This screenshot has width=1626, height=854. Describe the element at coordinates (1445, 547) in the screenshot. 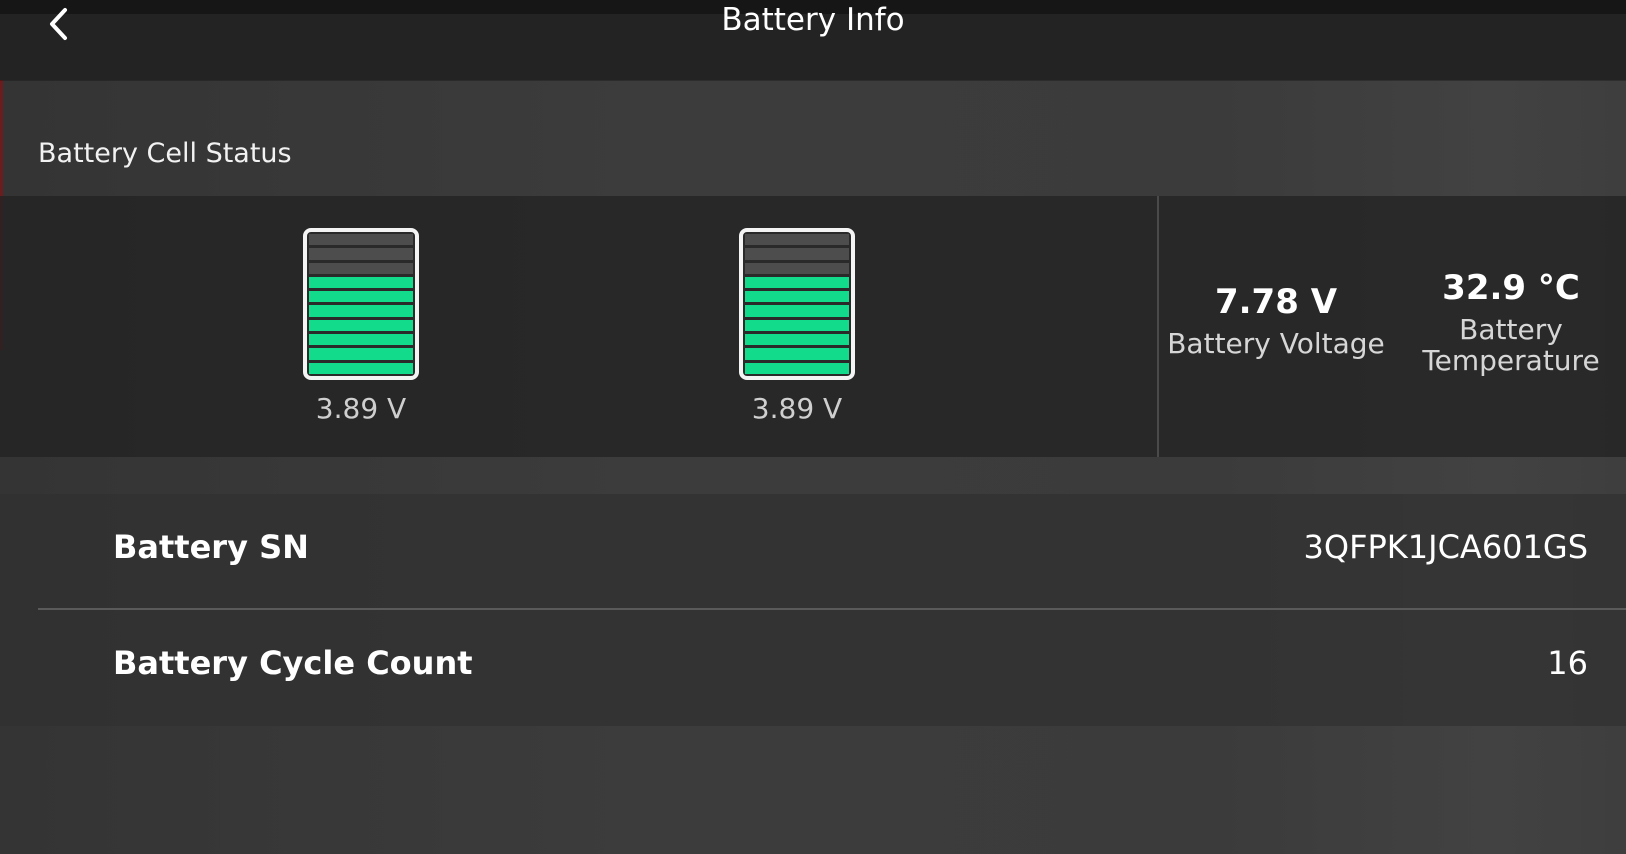

I see `row-value: 3QFPK1JCA601GS` at that location.